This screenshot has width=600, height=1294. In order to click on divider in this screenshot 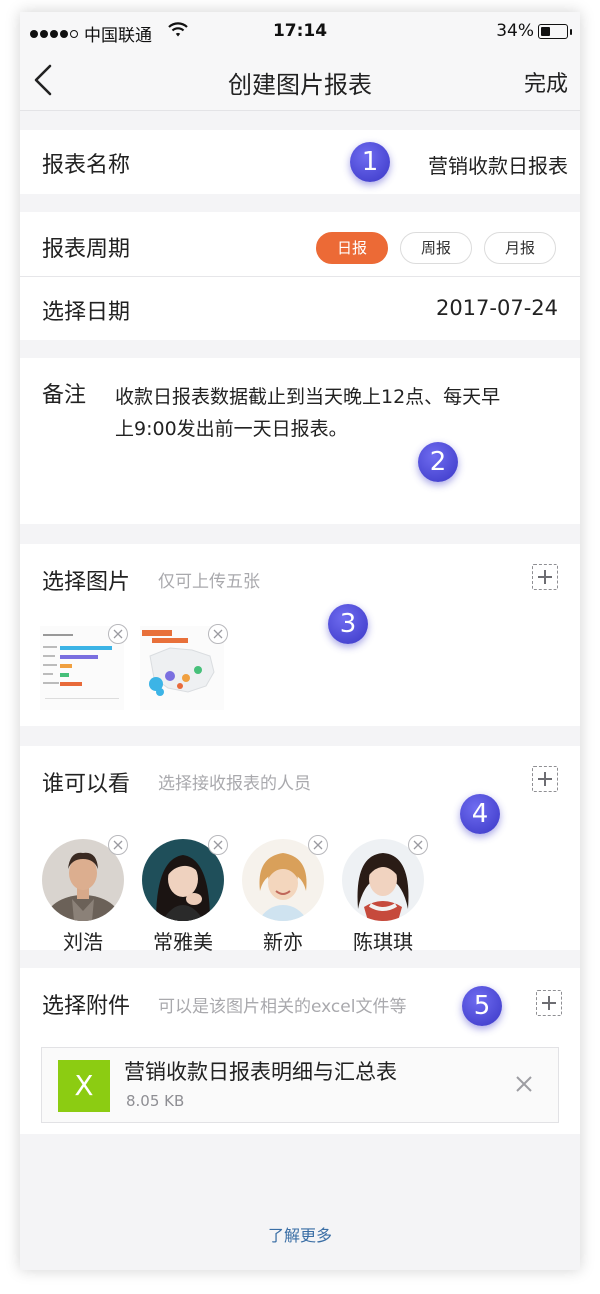, I will do `click(300, 276)`.